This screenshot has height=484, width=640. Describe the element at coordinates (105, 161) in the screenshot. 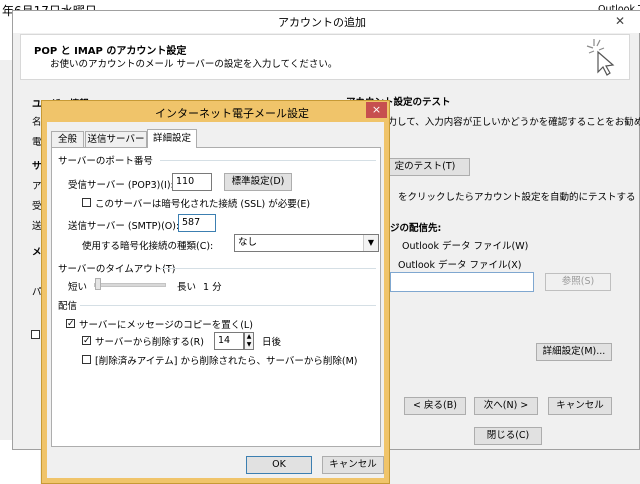

I see `port-group-label: サーバーのポート番号` at that location.